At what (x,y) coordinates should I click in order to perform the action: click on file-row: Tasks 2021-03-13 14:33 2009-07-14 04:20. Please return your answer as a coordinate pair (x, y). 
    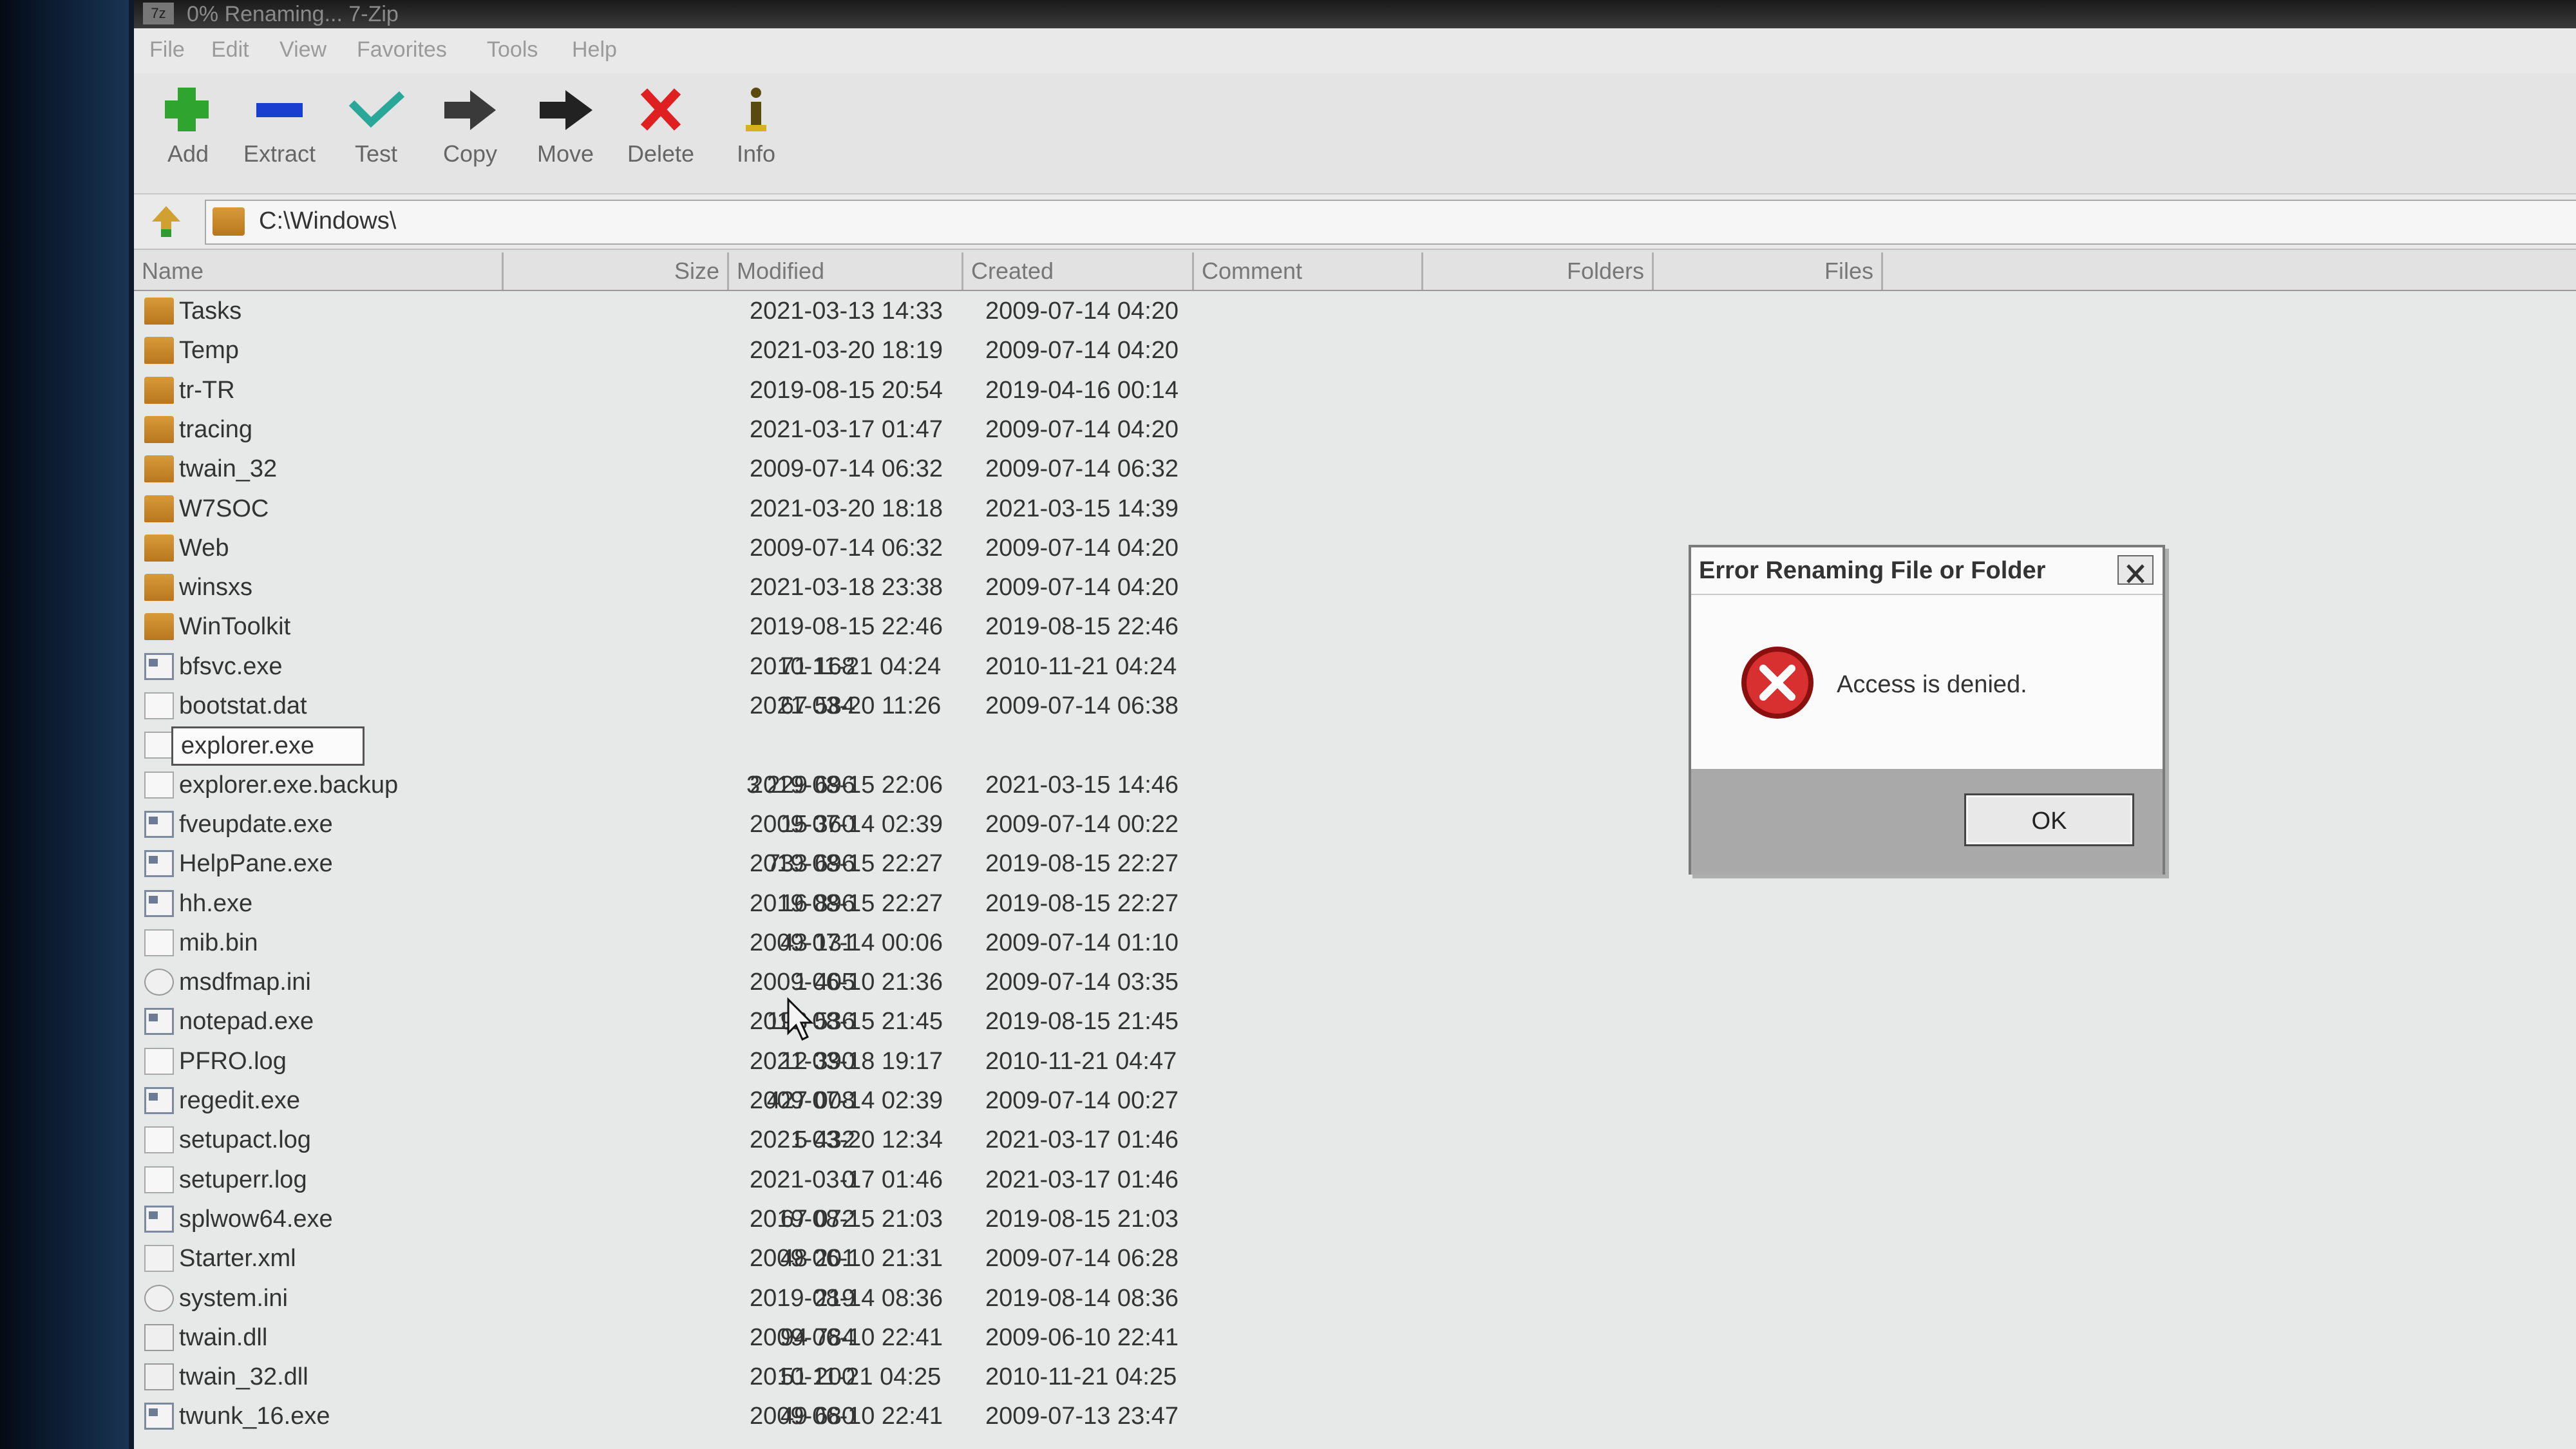
    Looking at the image, I should click on (746, 310).